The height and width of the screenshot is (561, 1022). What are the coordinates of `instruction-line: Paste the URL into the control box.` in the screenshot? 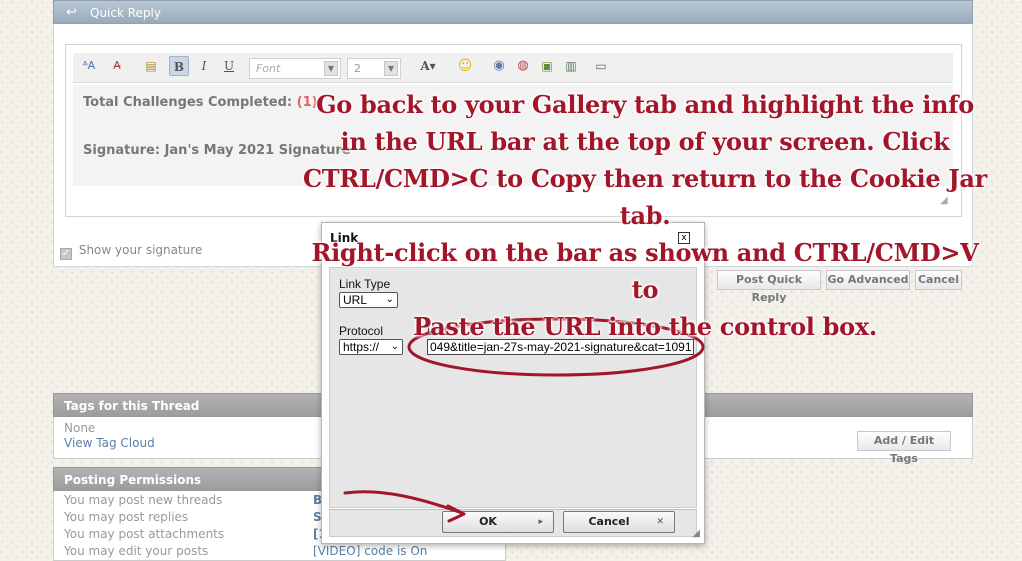 It's located at (645, 326).